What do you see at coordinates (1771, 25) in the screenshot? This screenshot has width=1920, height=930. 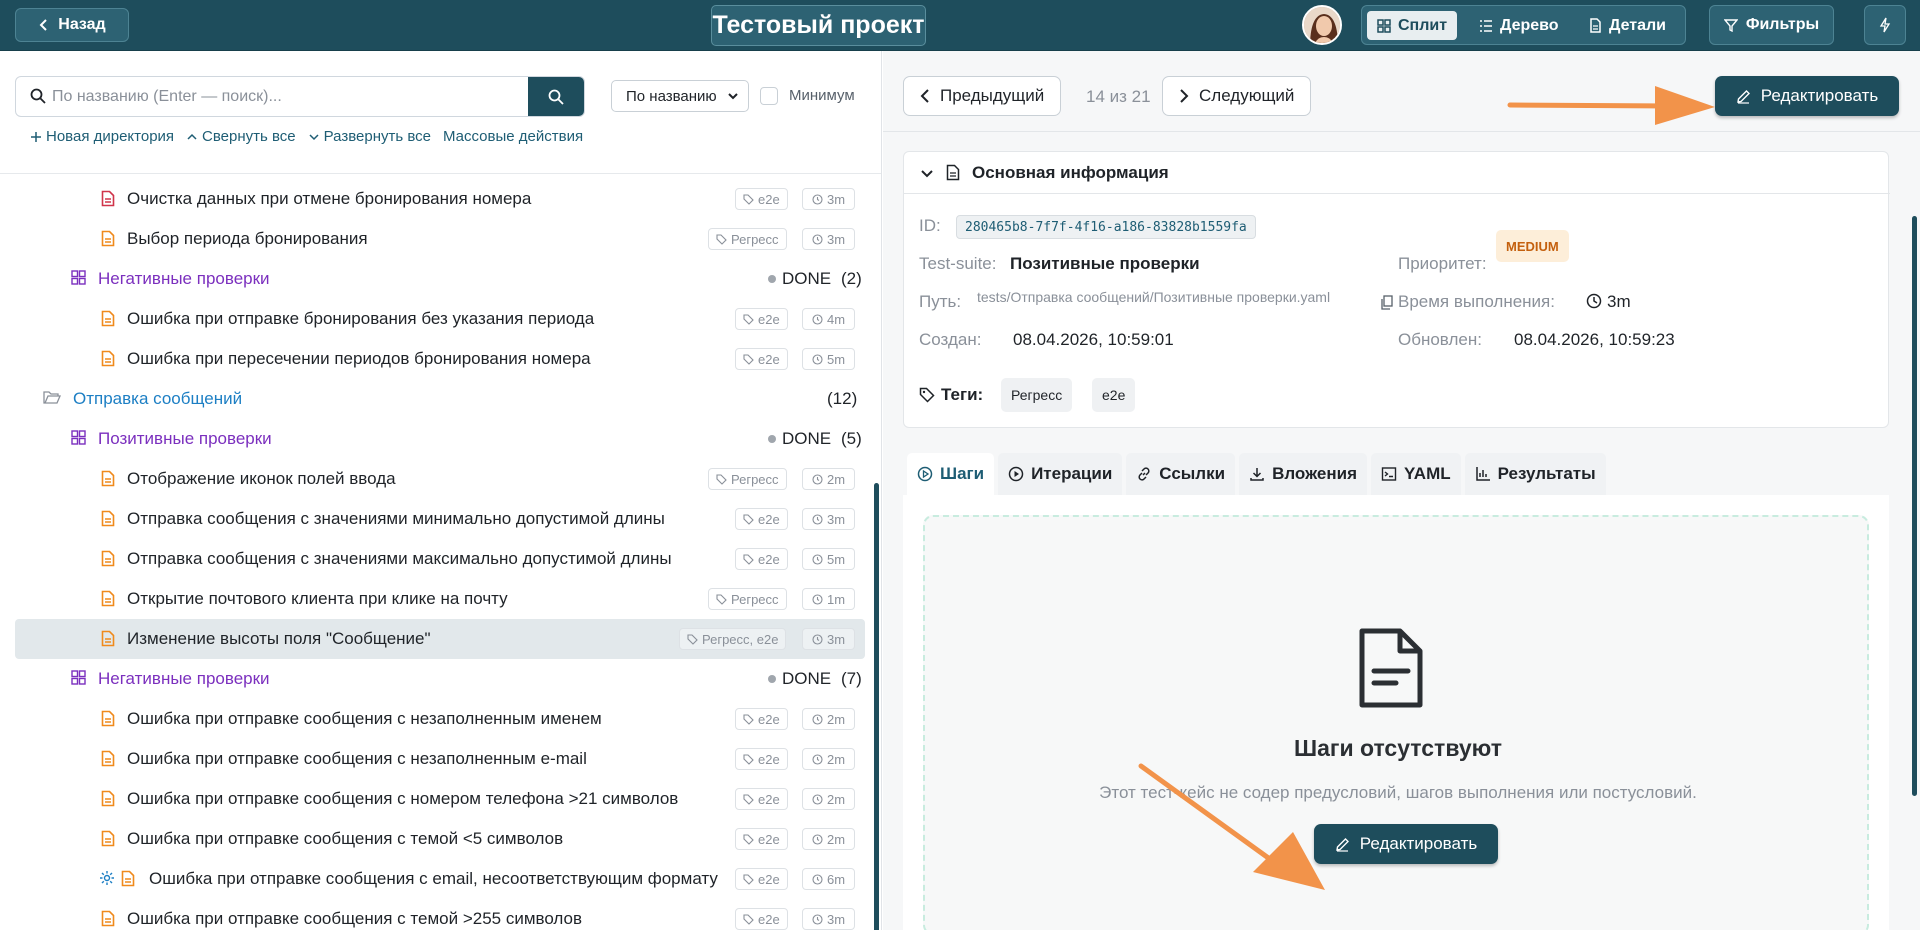 I see `filters-button: Фильтры` at bounding box center [1771, 25].